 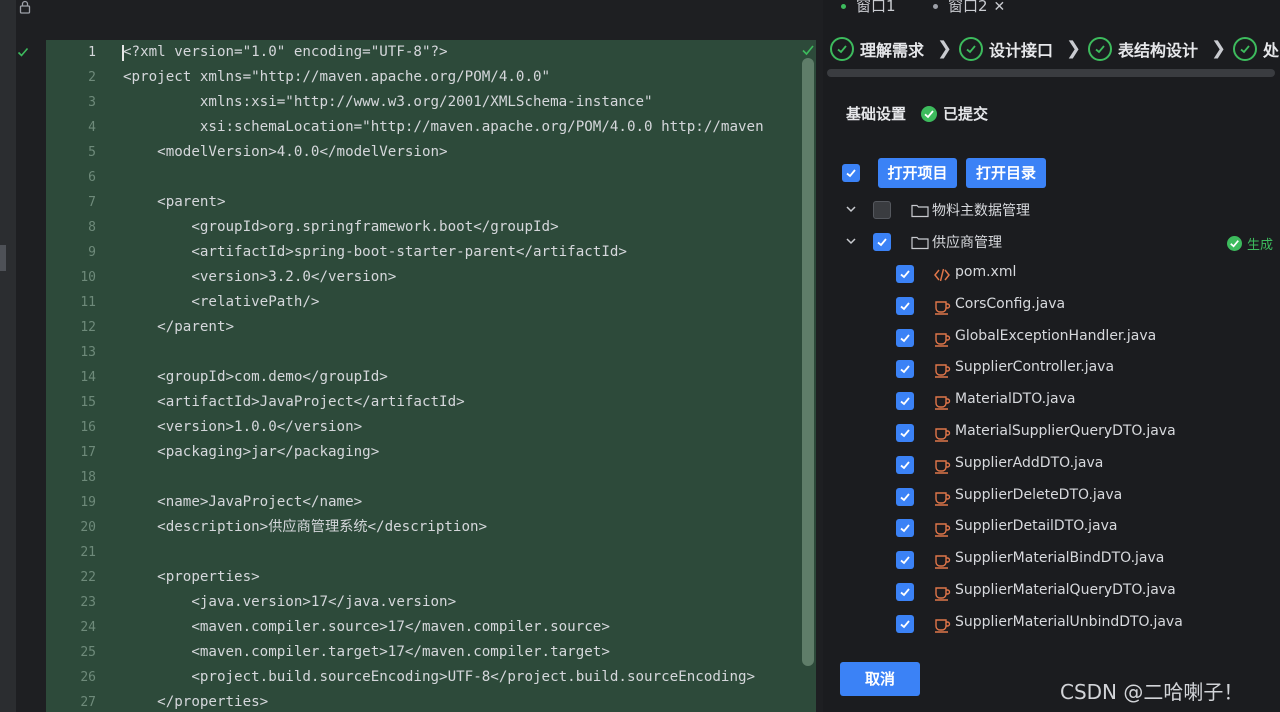 What do you see at coordinates (426, 302) in the screenshot?
I see `code-line: 11 <relativePath/>` at bounding box center [426, 302].